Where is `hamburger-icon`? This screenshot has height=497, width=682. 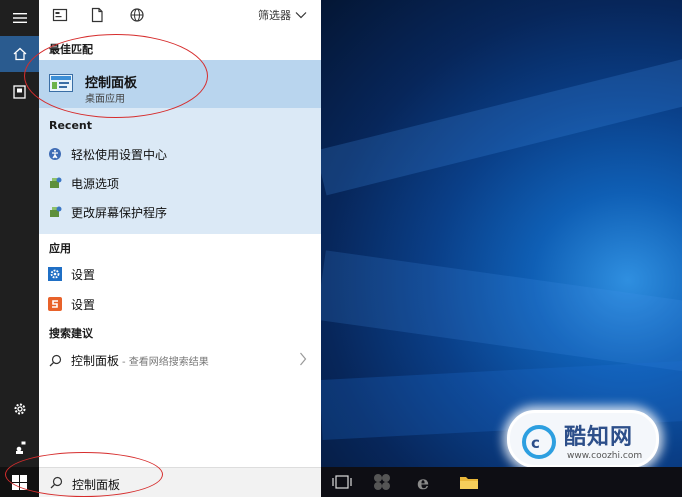
hamburger-icon is located at coordinates (19, 18).